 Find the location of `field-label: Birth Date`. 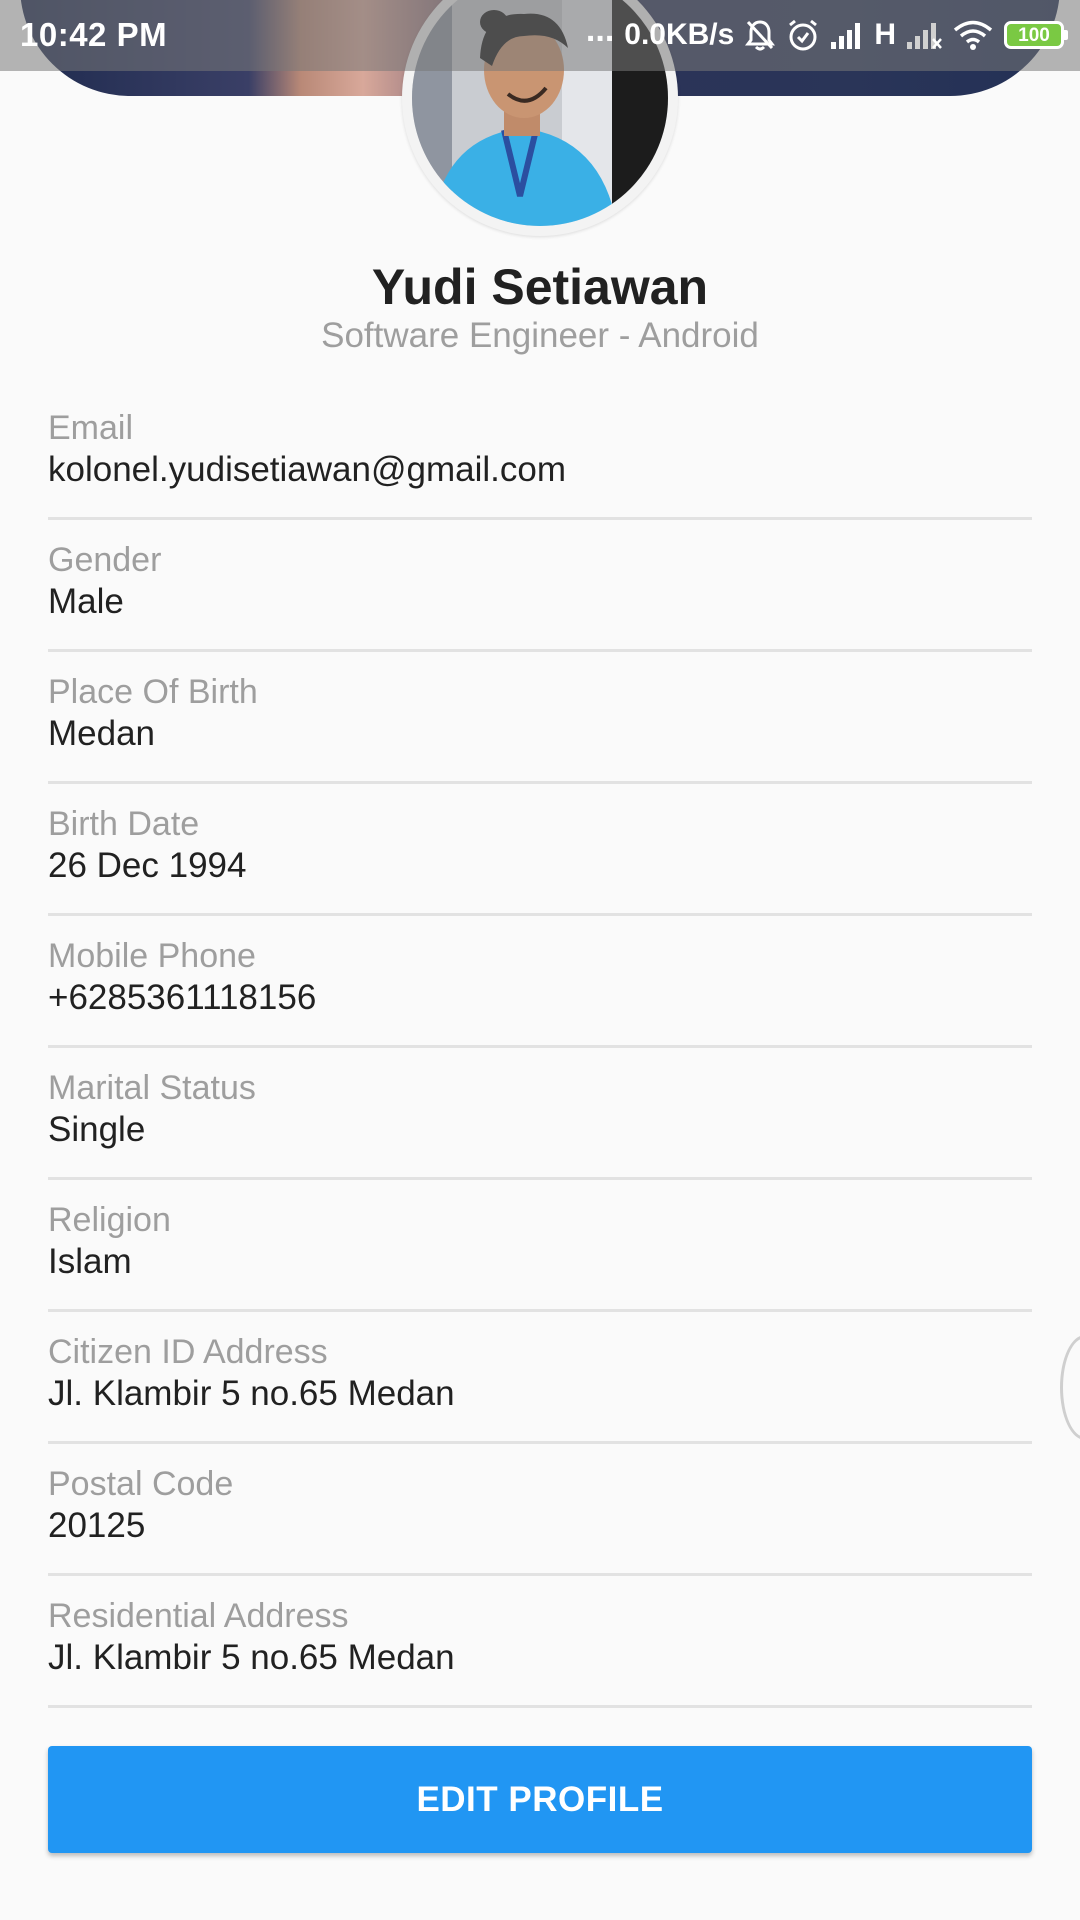

field-label: Birth Date is located at coordinates (124, 824).